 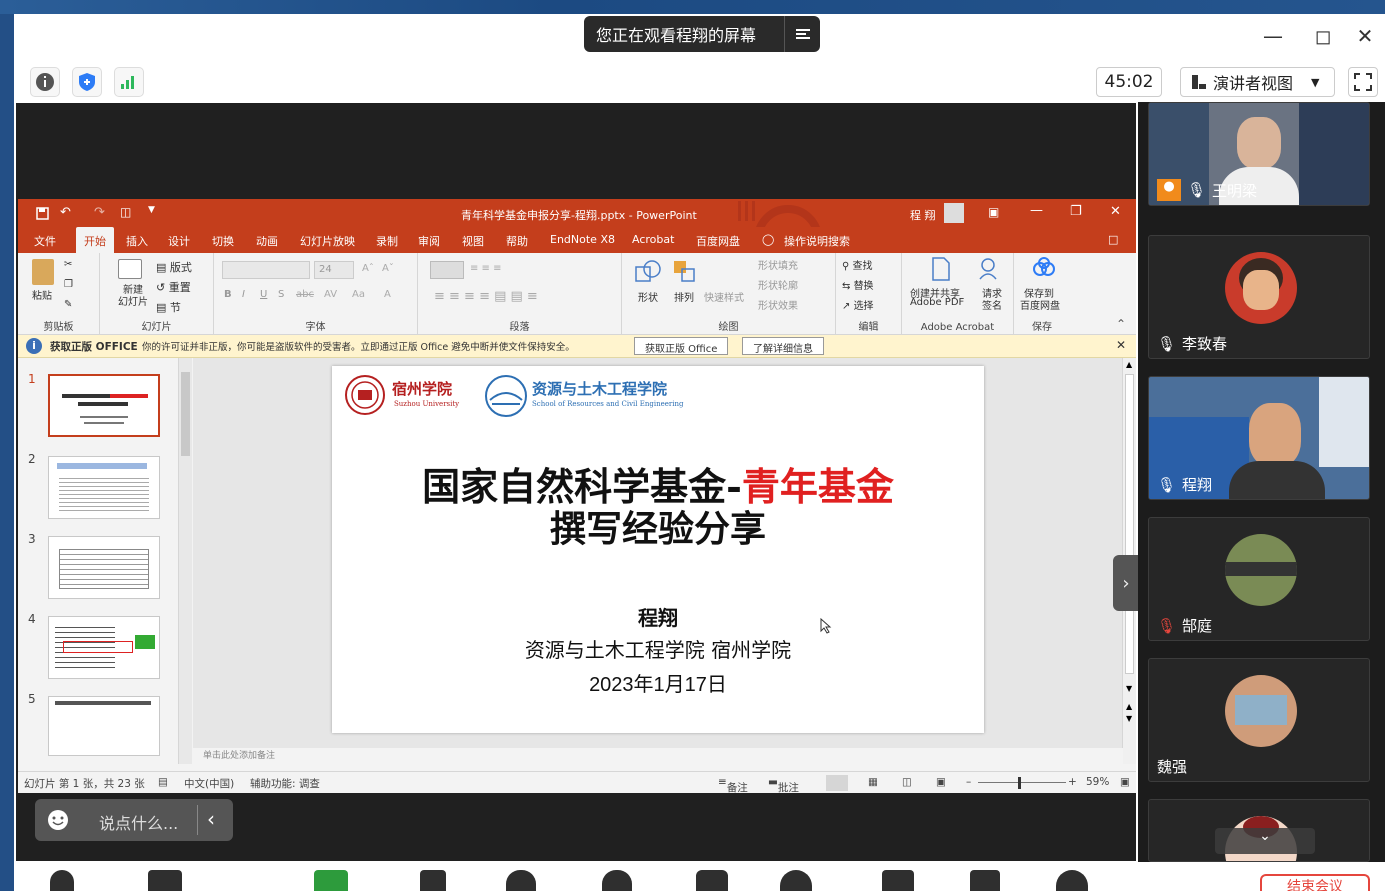 I want to click on apps-icon, so click(x=985, y=880).